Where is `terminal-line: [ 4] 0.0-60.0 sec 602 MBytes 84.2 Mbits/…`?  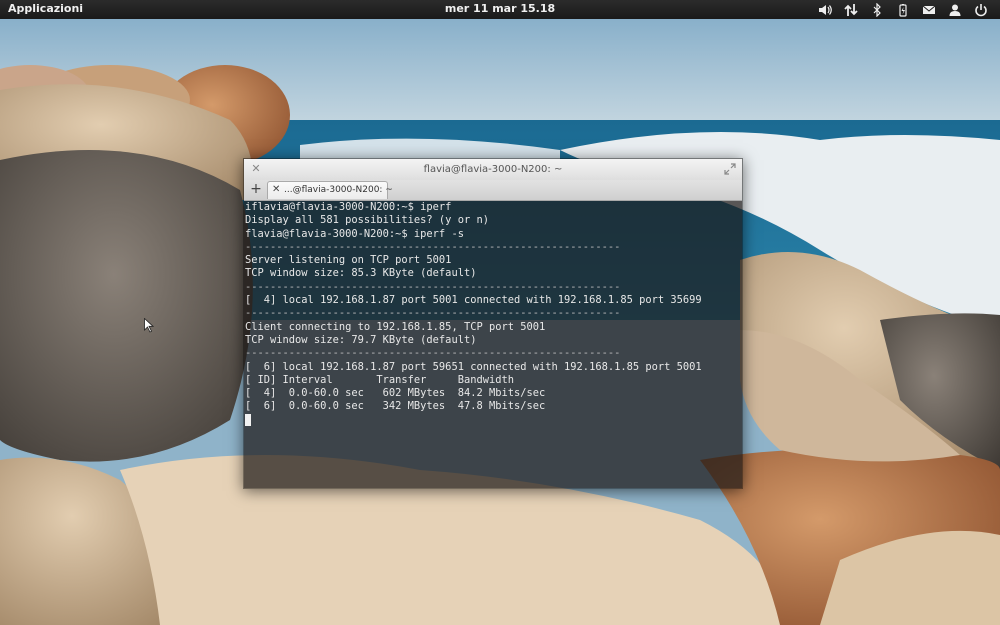 terminal-line: [ 4] 0.0-60.0 sec 602 MBytes 84.2 Mbits/… is located at coordinates (395, 393).